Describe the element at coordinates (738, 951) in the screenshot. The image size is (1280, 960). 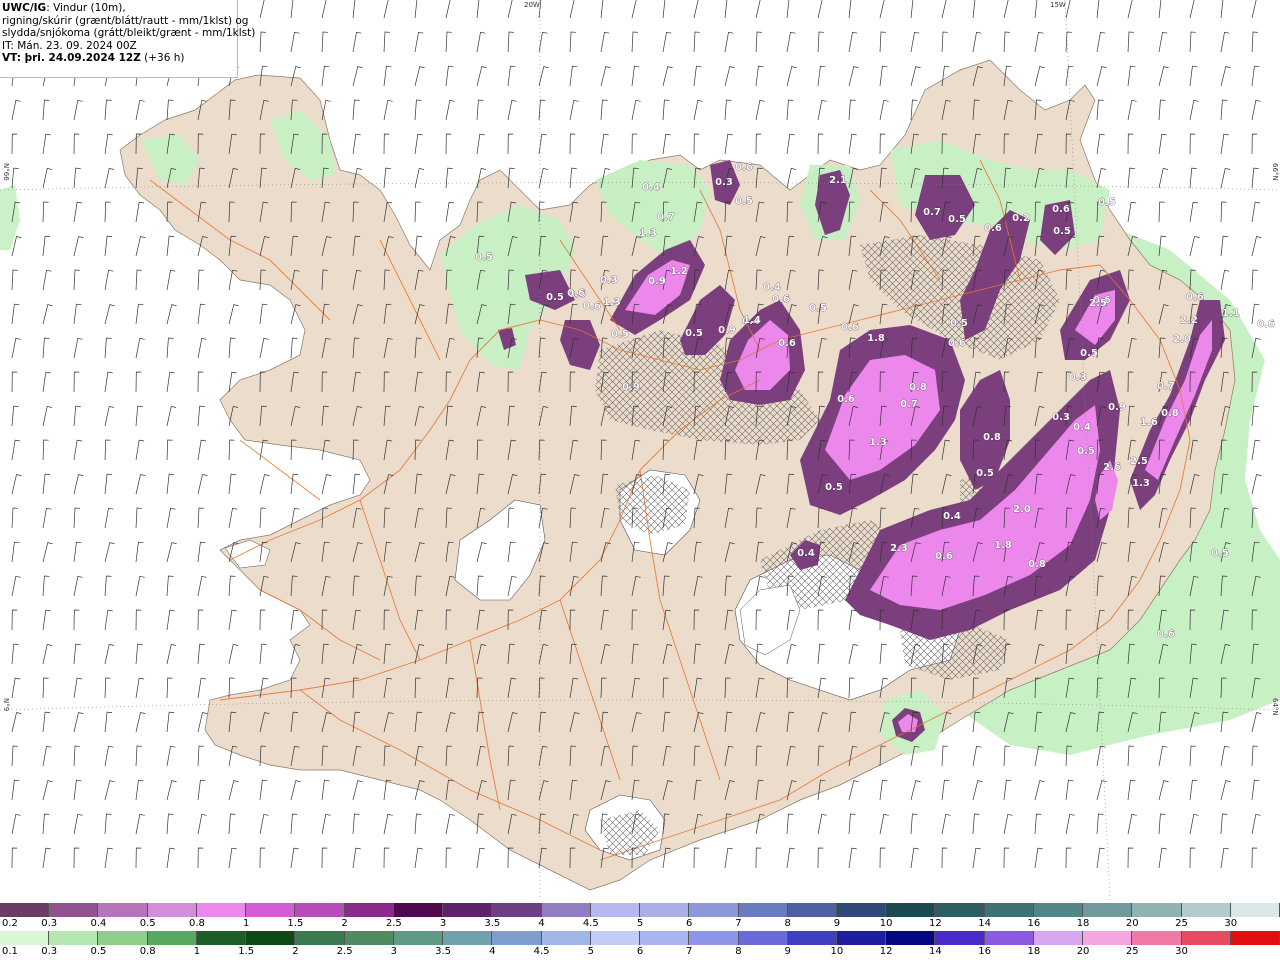
I see `legend_rain-label: 8` at that location.